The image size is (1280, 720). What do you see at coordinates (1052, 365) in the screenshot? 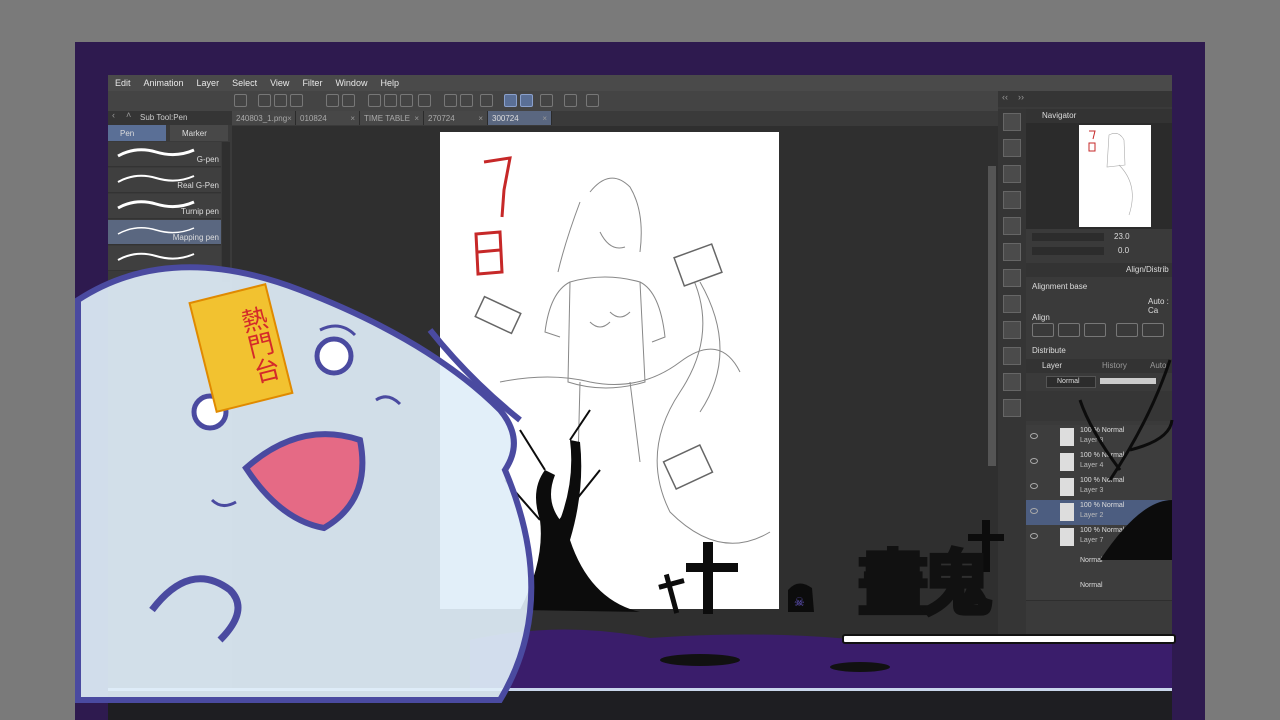
I see `tab-layer: Layer` at bounding box center [1052, 365].